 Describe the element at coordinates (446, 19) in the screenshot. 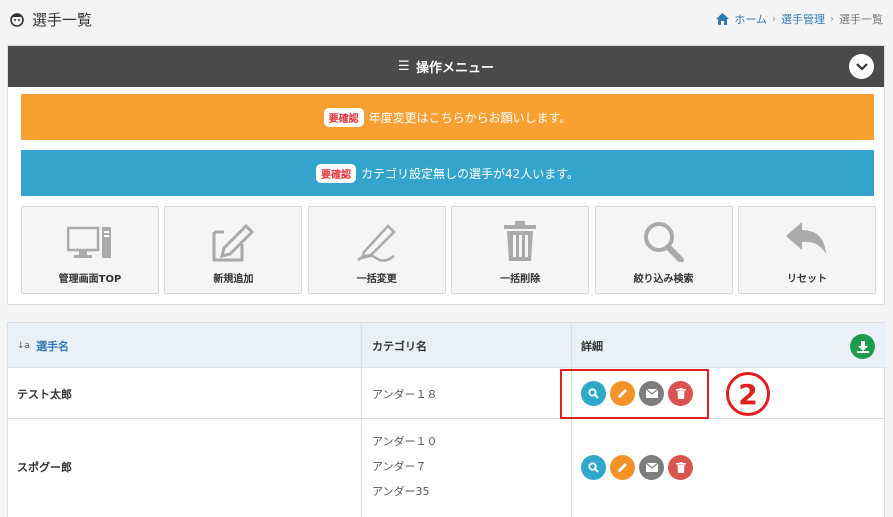

I see `page-header: 選手一覧 ホーム › 選手管理 › 選手一覧` at that location.